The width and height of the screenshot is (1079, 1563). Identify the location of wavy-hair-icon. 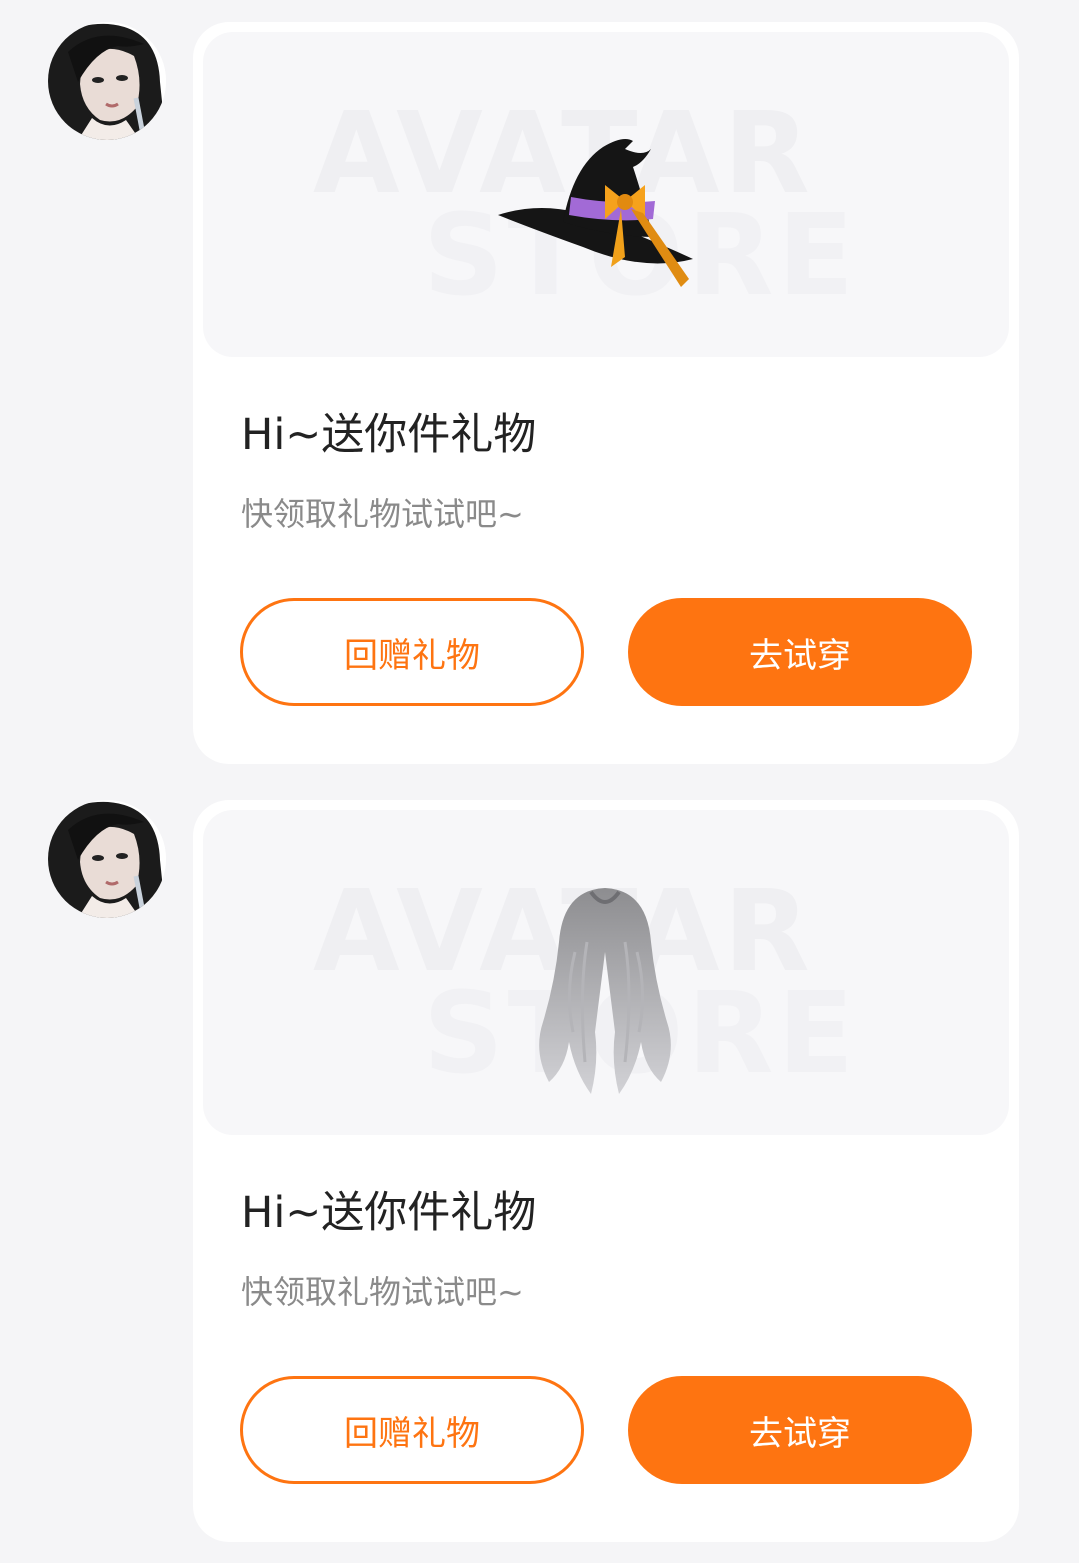
(605, 991).